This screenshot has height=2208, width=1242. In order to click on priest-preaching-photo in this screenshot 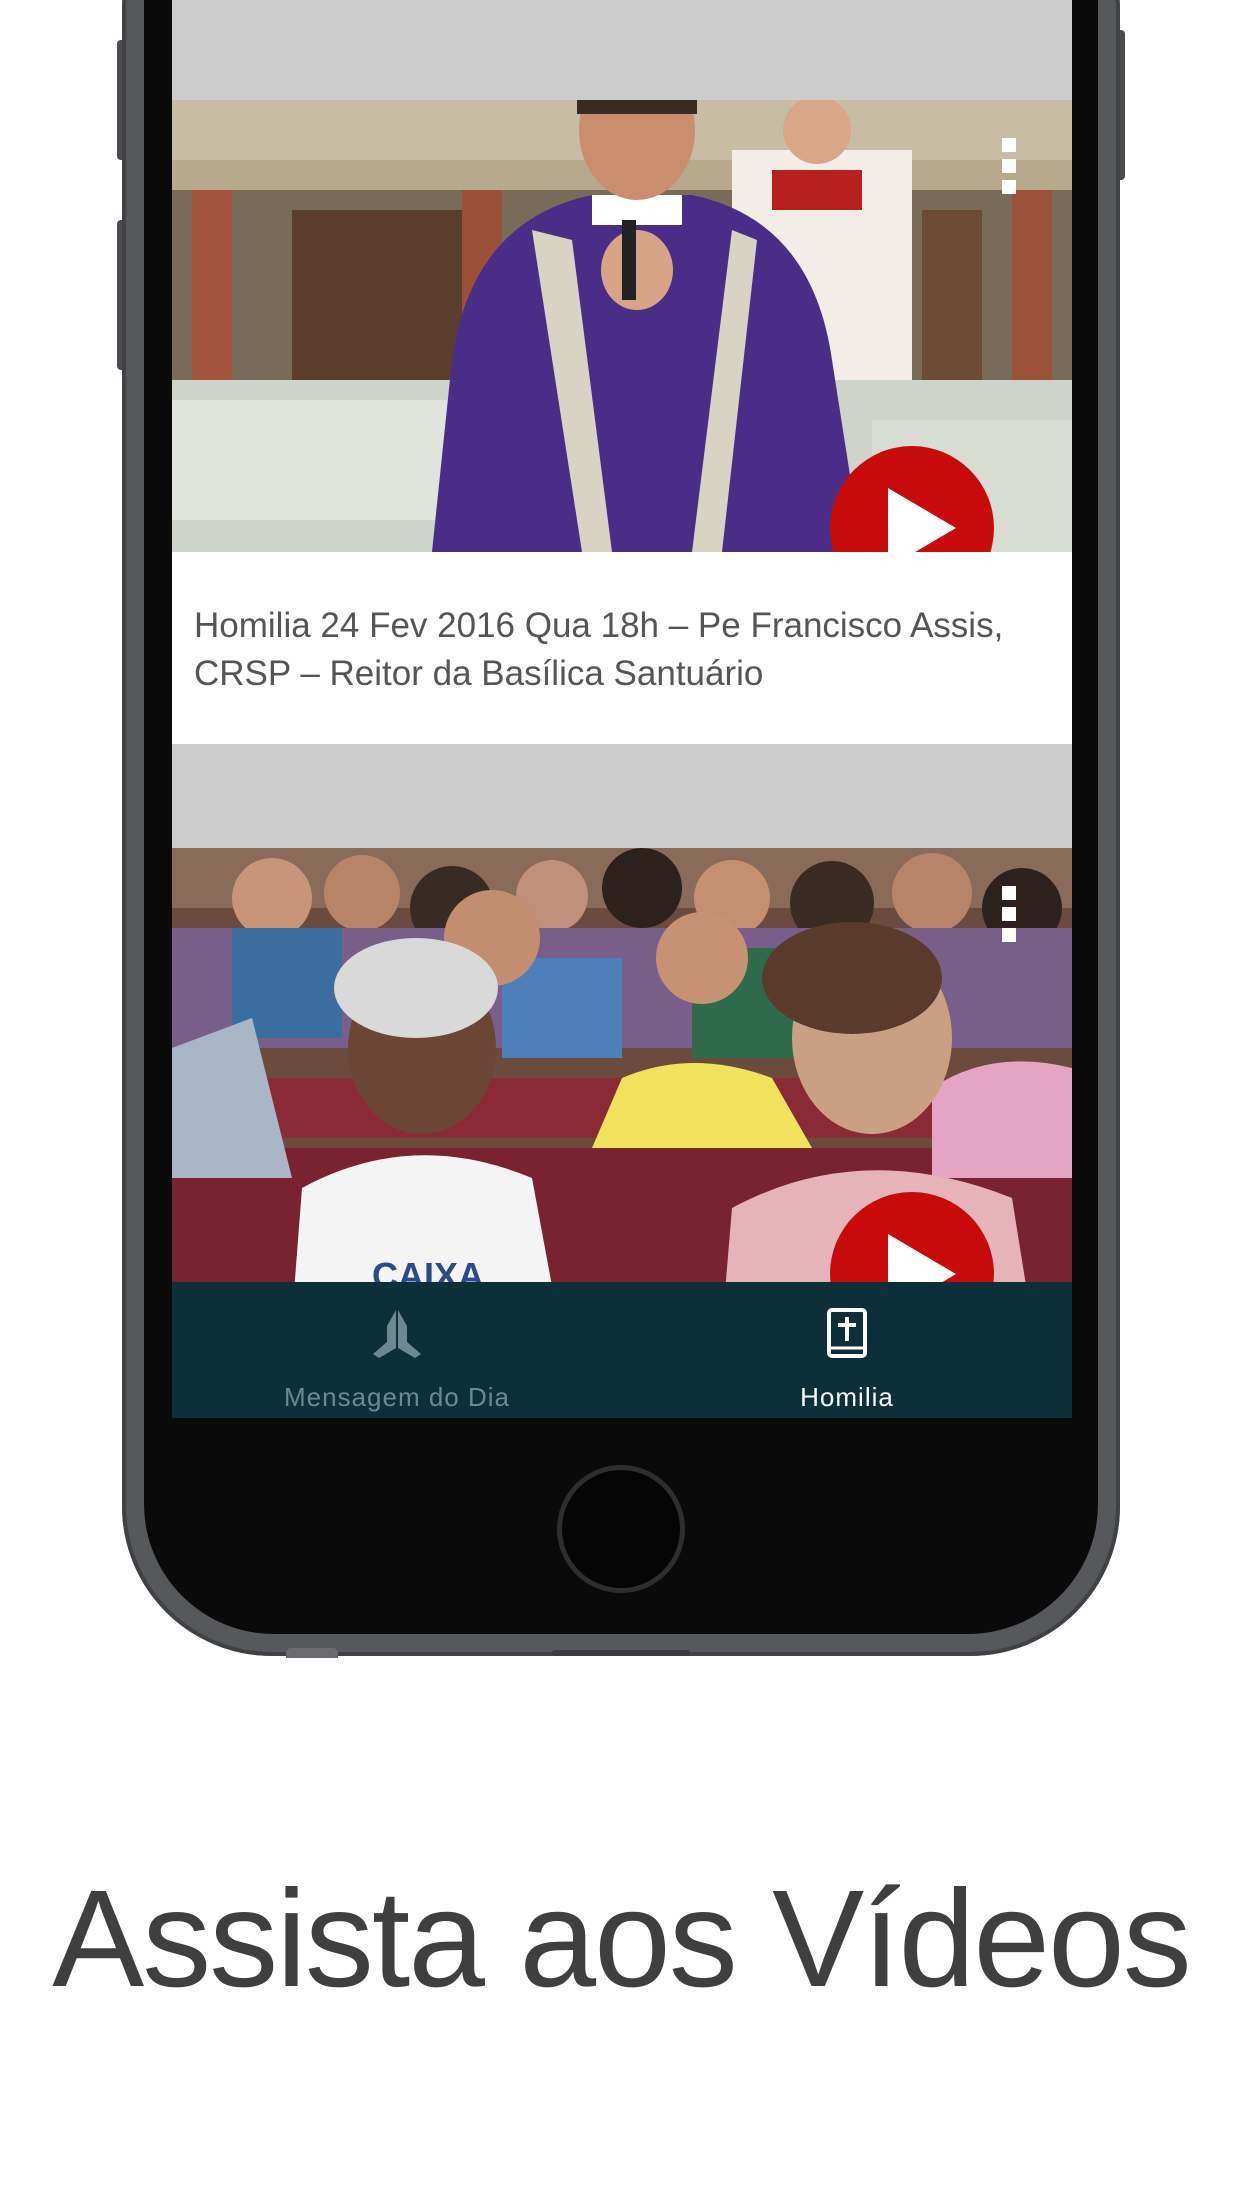, I will do `click(622, 326)`.